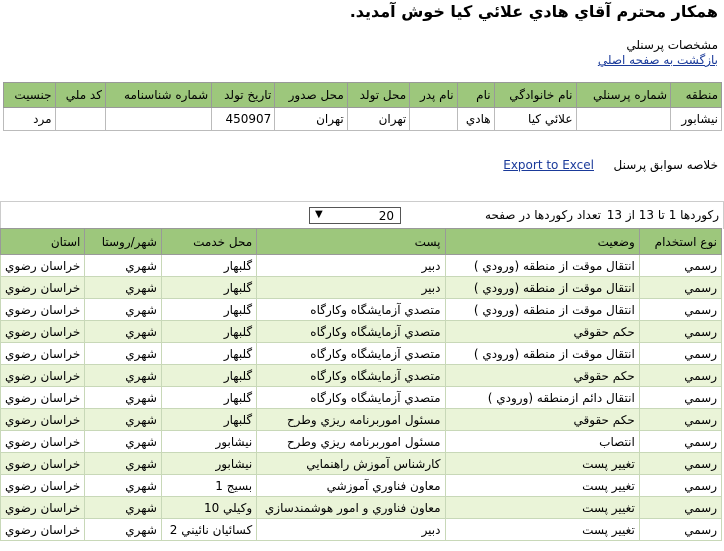  Describe the element at coordinates (209, 507) in the screenshot. I see `table-cell: وكيلي 10` at that location.